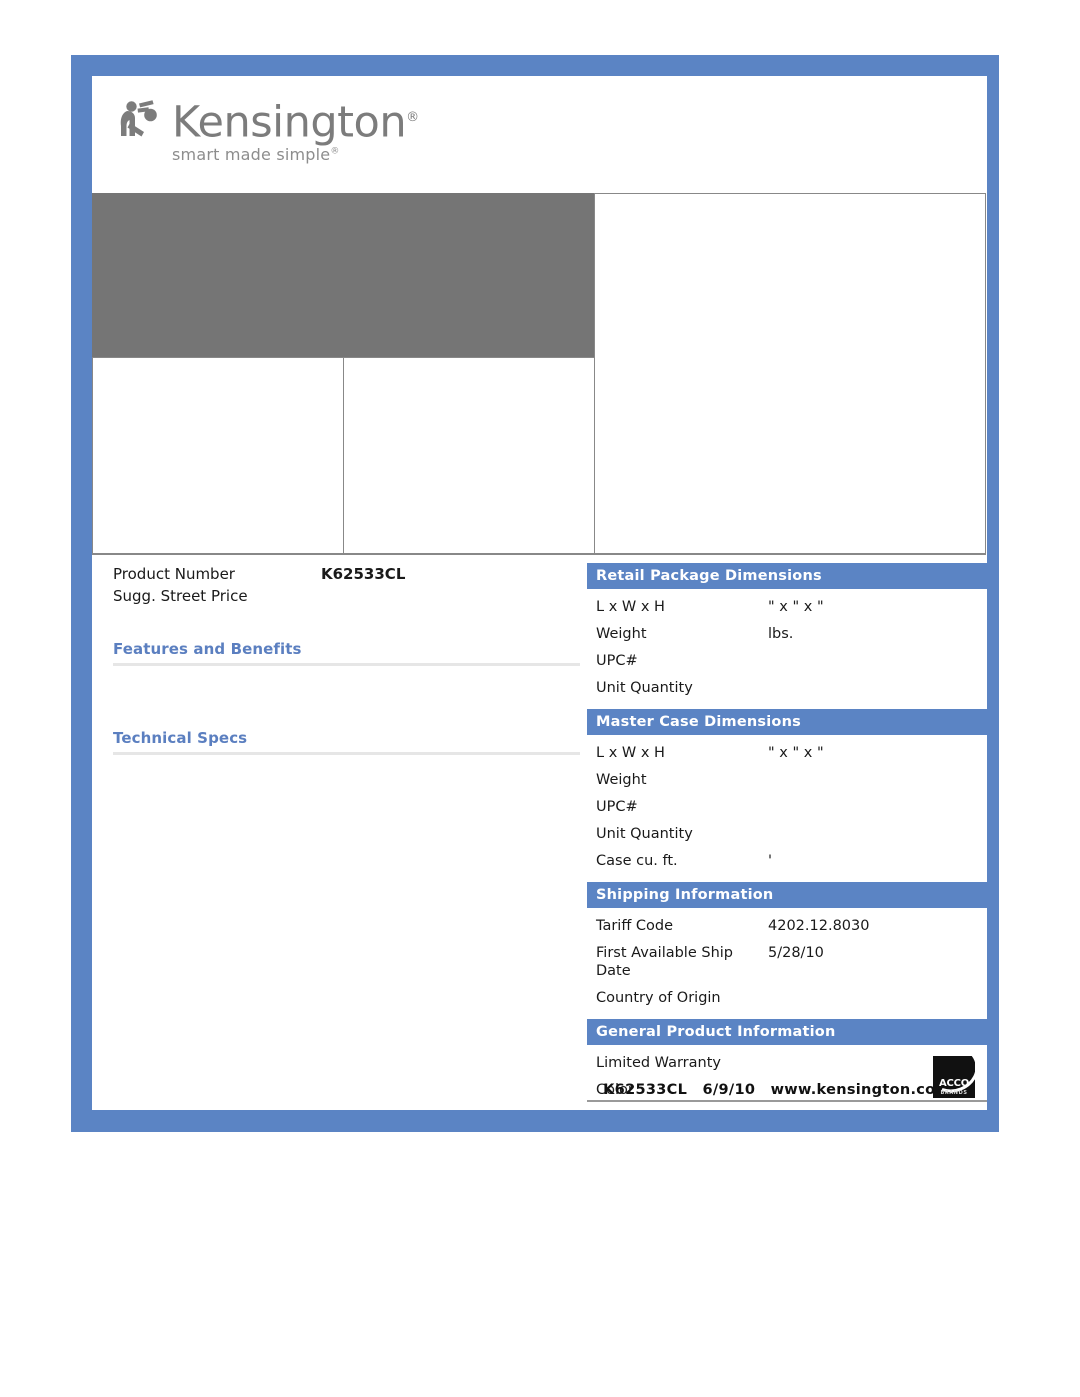 The height and width of the screenshot is (1397, 1080). I want to click on row-value: 4202.12.8030, so click(819, 926).